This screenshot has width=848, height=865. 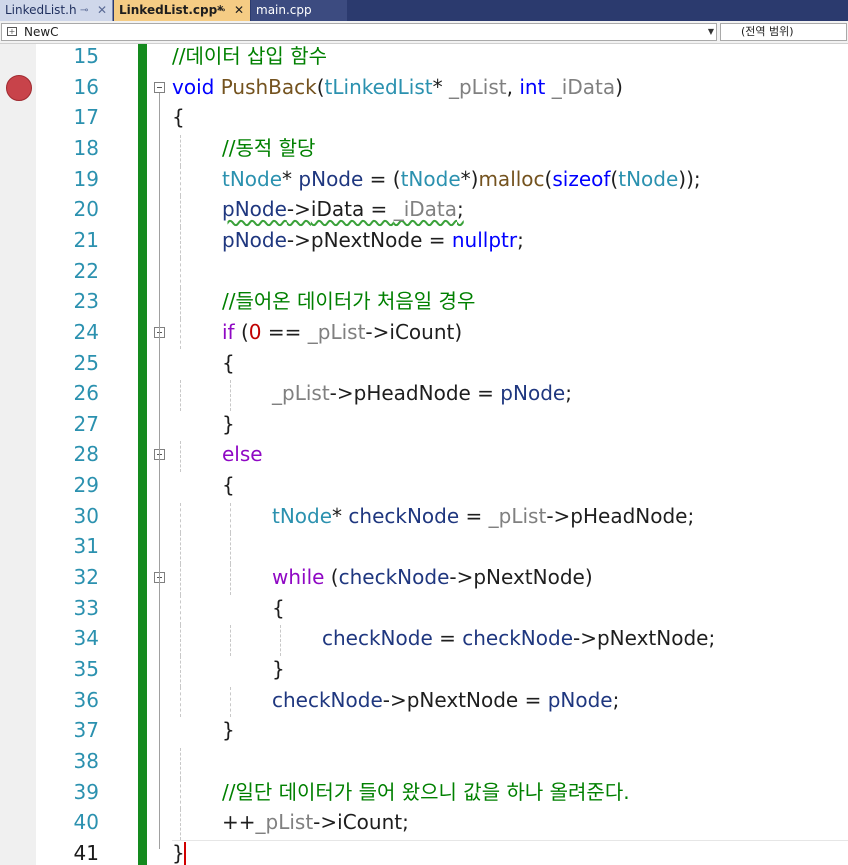 What do you see at coordinates (86, 178) in the screenshot?
I see `line-number: 19` at bounding box center [86, 178].